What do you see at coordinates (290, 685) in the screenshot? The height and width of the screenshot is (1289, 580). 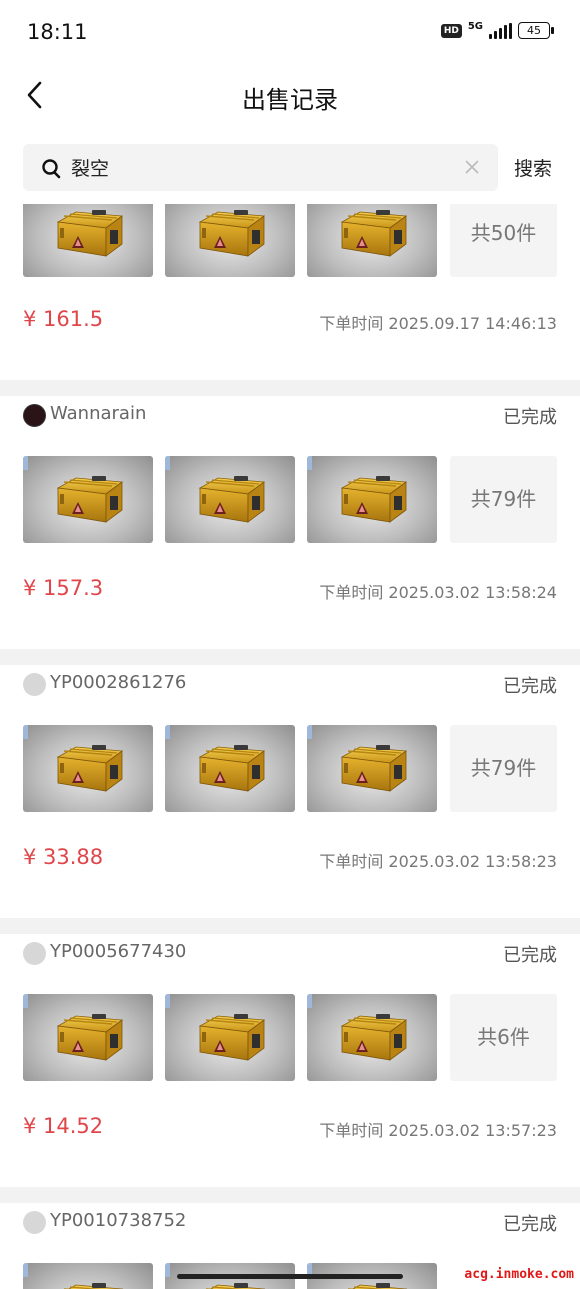 I see `card-header: YP0002861276 已完成` at bounding box center [290, 685].